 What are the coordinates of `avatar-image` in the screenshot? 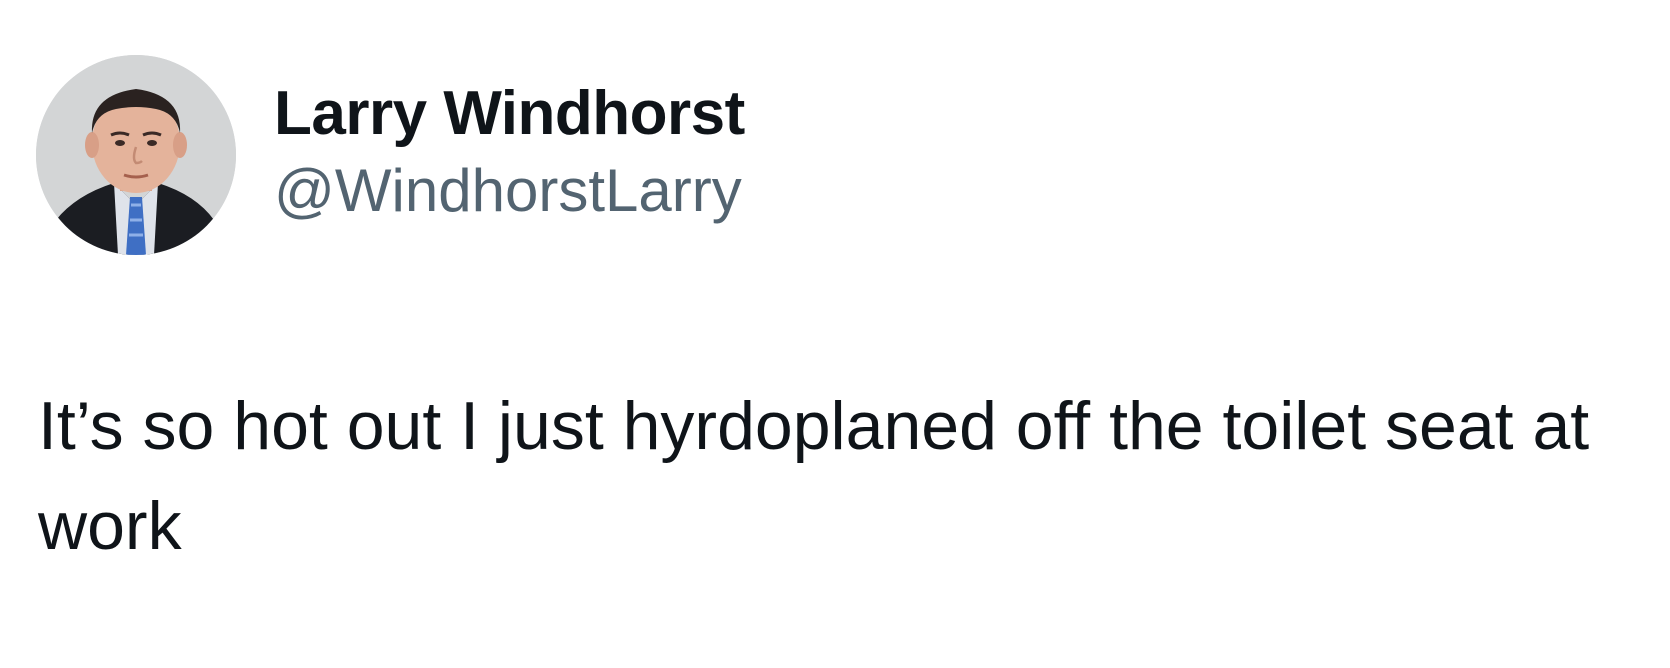 It's located at (136, 155).